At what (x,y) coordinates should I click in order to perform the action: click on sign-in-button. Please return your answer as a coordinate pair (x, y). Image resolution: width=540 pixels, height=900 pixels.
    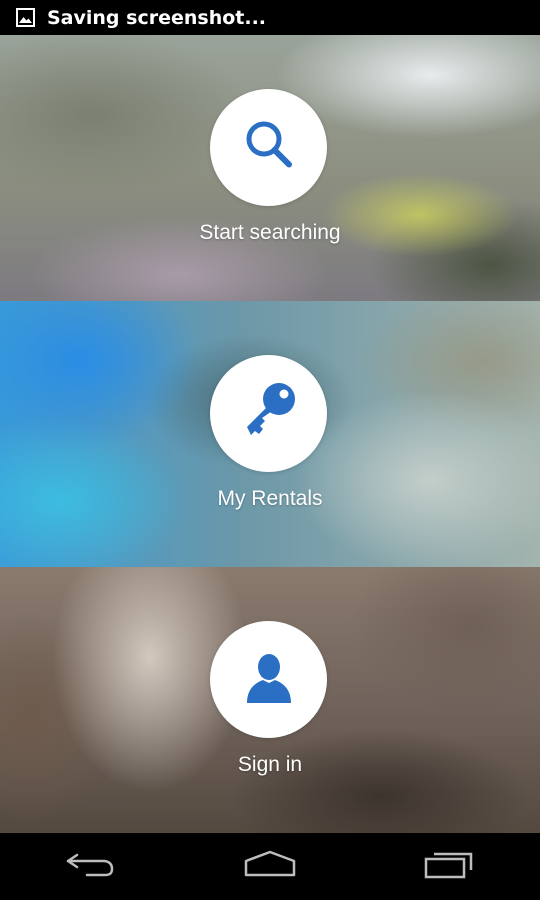
    Looking at the image, I should click on (268, 679).